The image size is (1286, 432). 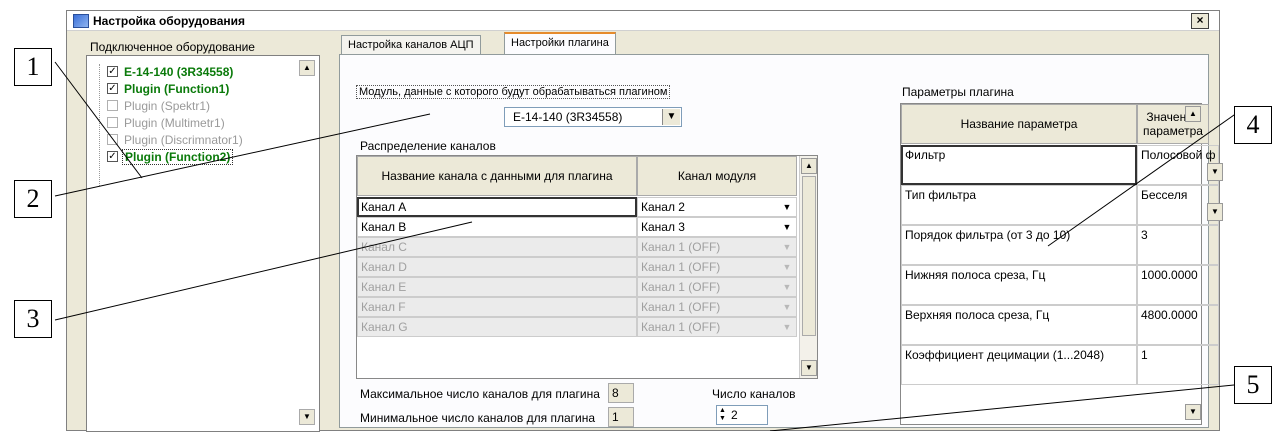 I want to click on callout-4: 4, so click(x=1253, y=125).